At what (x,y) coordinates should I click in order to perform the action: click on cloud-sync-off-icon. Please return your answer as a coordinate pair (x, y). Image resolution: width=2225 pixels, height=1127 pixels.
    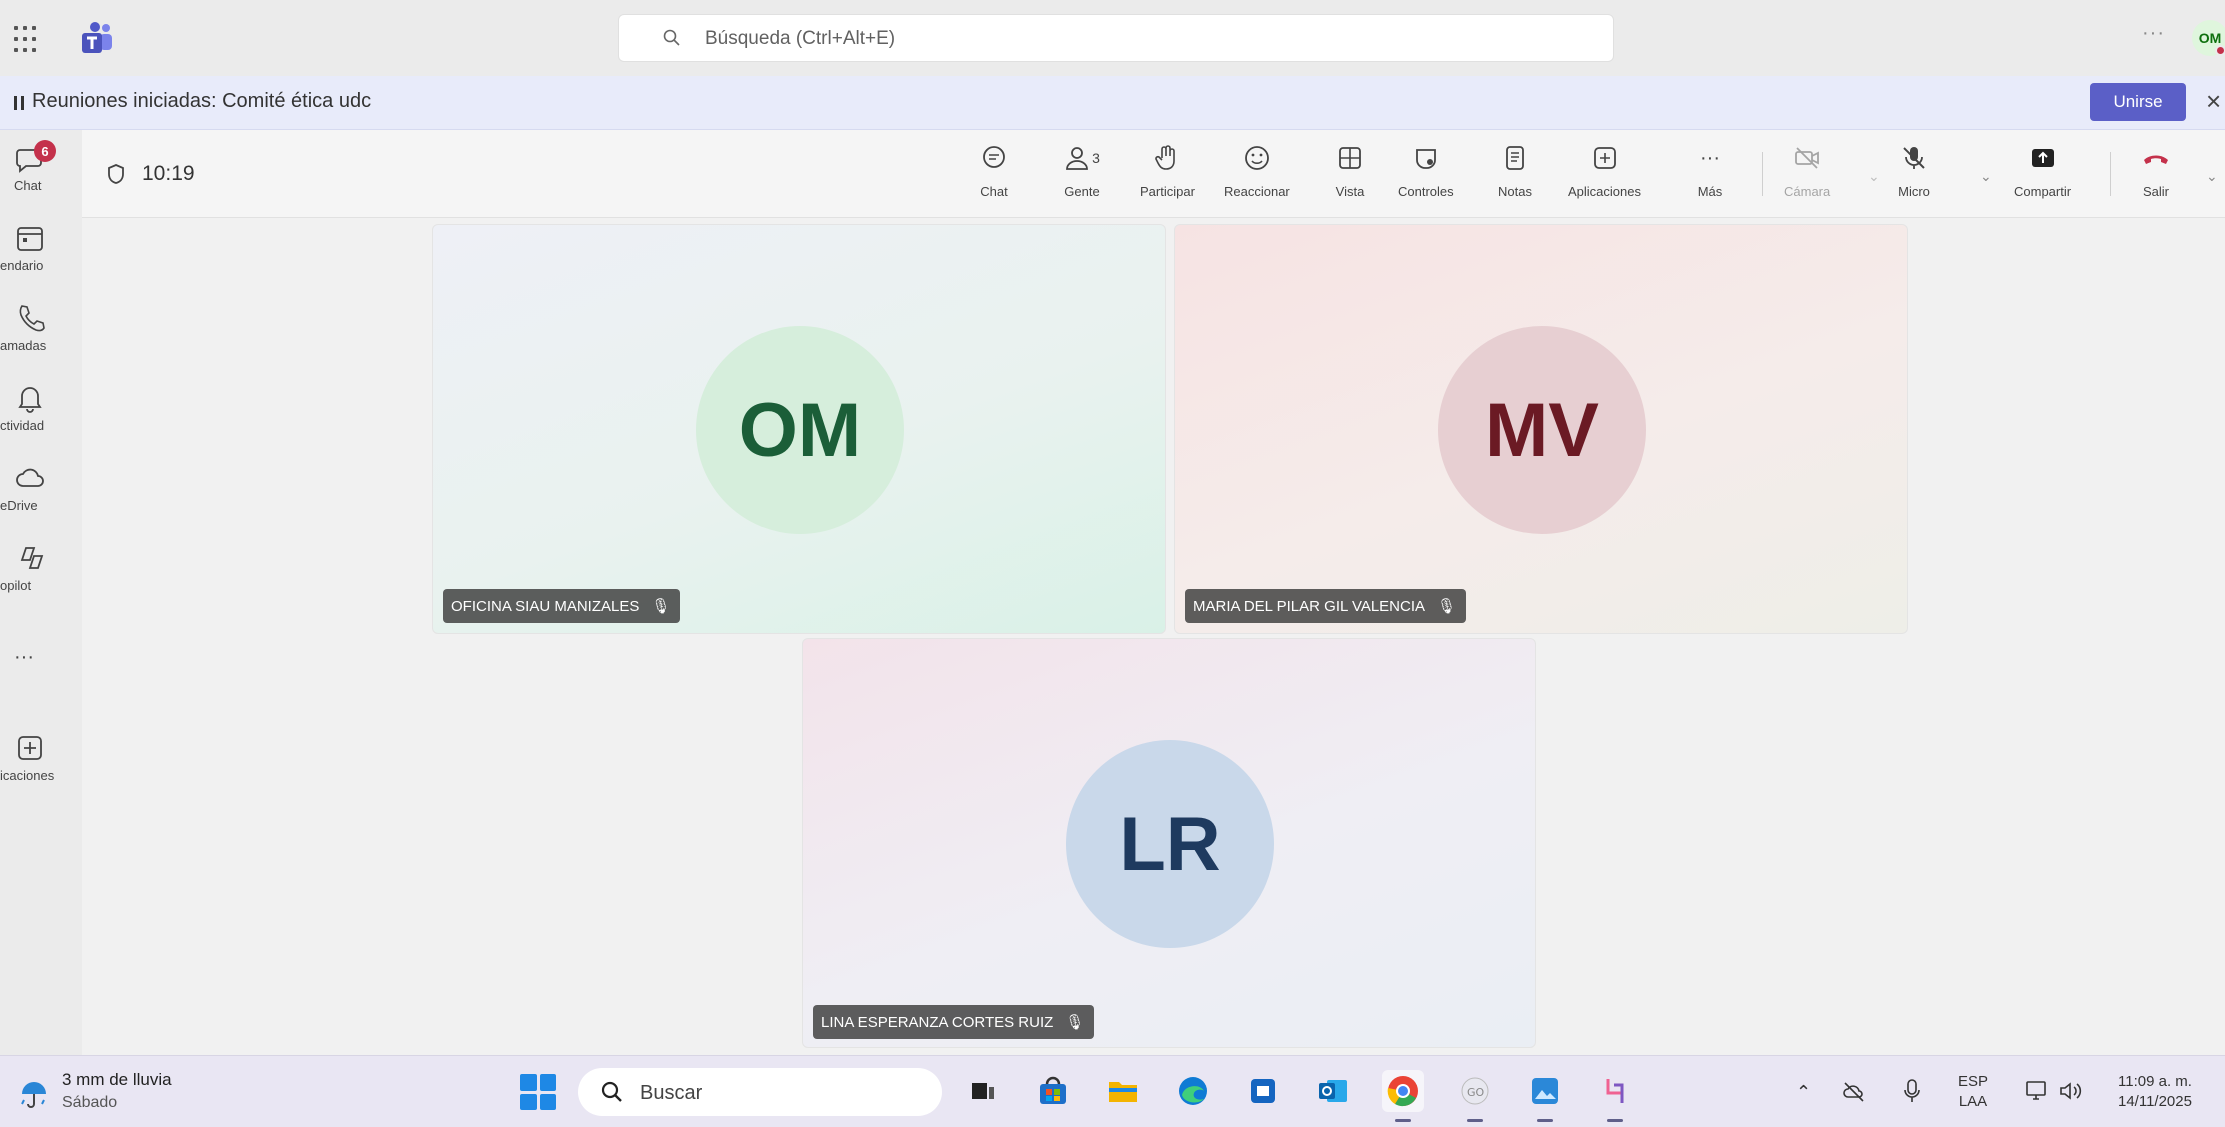
    Looking at the image, I should click on (1854, 1092).